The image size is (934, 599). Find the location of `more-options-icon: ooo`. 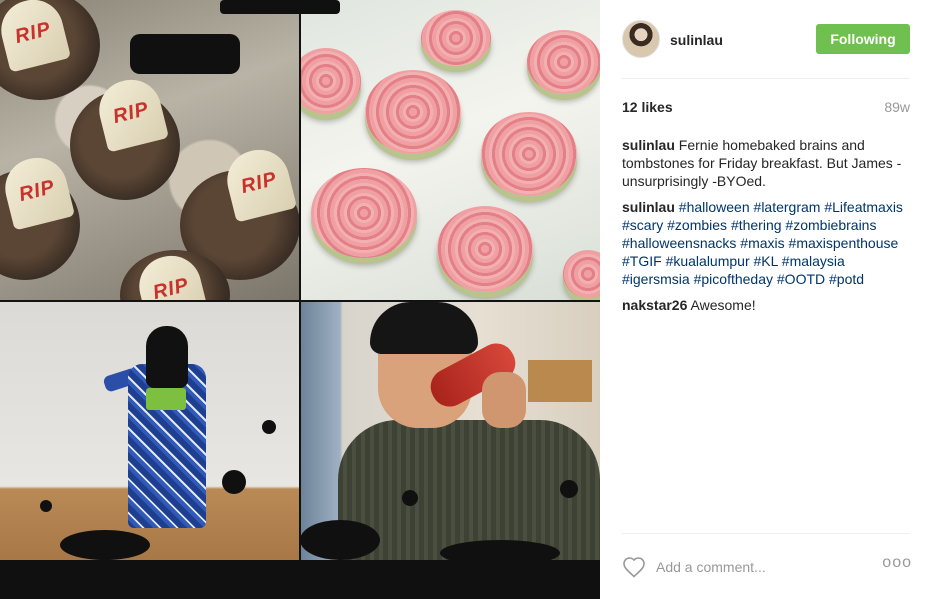

more-options-icon: ooo is located at coordinates (897, 563).